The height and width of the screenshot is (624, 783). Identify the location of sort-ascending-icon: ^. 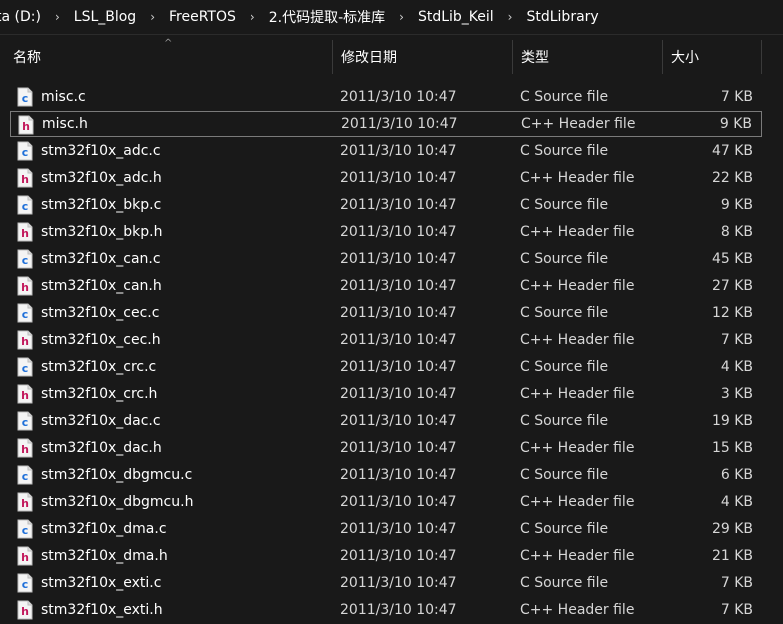
(168, 43).